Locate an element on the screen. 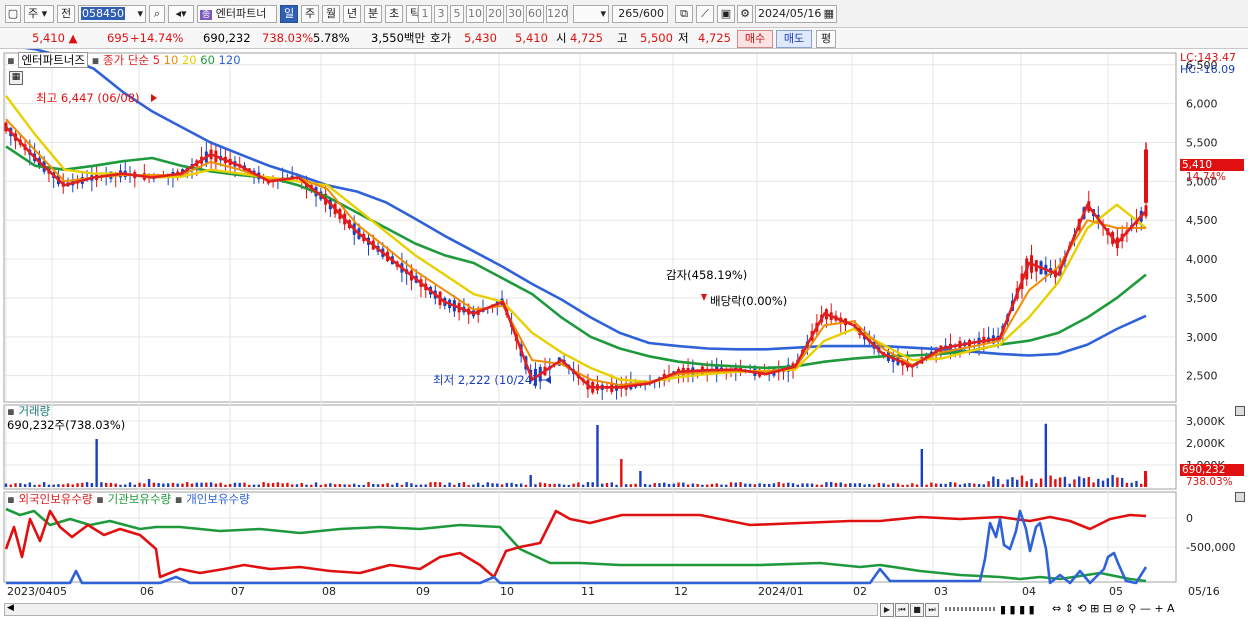 The height and width of the screenshot is (621, 1248). chart-tool-icons: ⇔ ⇕ ⟲ ⊞ ⊟ ⊘ ⚲ — + A is located at coordinates (1113, 609).